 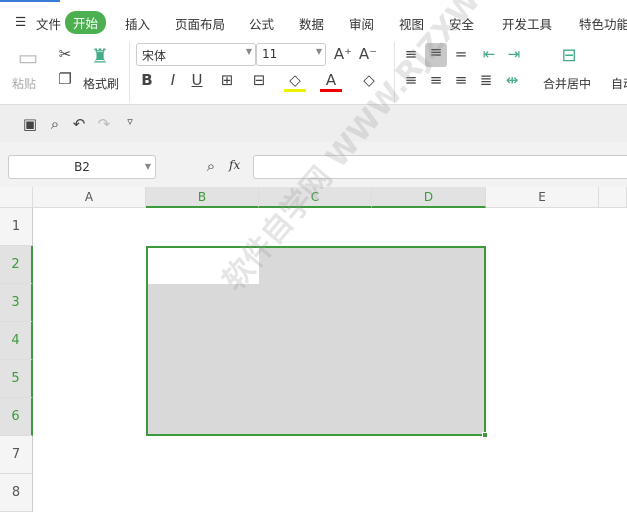 What do you see at coordinates (16, 493) in the screenshot?
I see `row-header-8: 8` at bounding box center [16, 493].